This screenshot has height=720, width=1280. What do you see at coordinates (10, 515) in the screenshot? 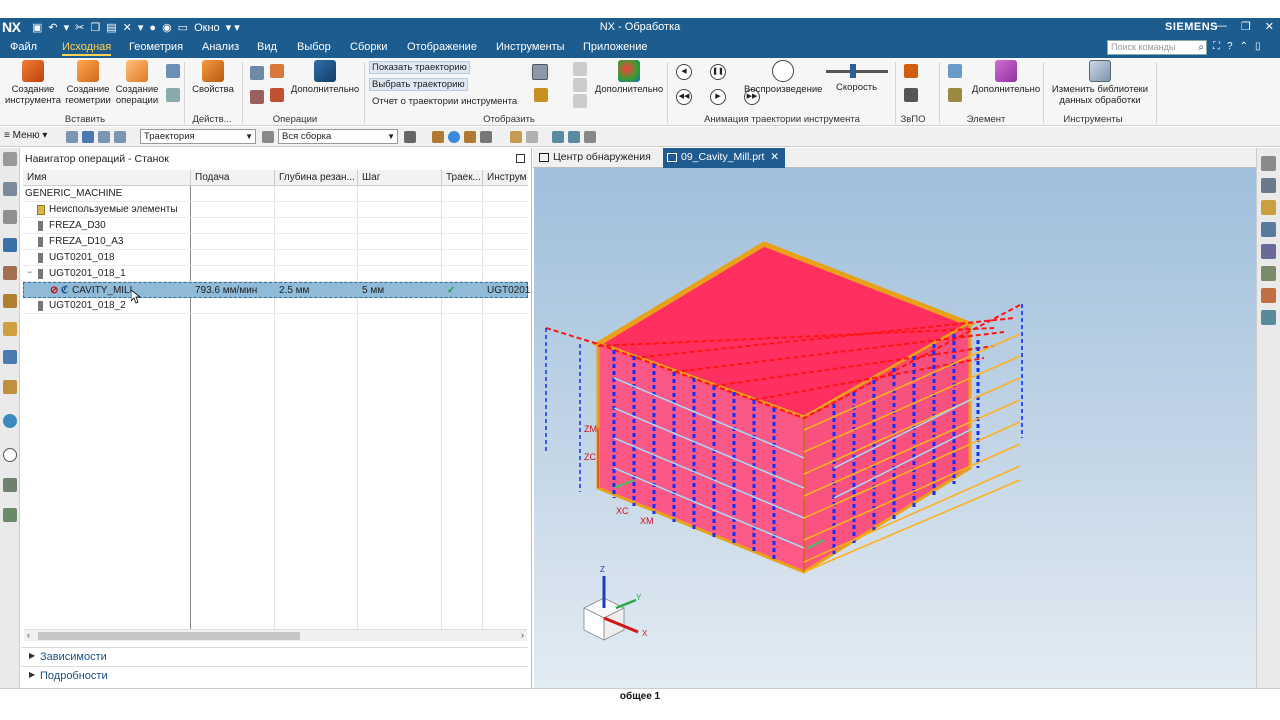
I see `process-studio-icon` at bounding box center [10, 515].